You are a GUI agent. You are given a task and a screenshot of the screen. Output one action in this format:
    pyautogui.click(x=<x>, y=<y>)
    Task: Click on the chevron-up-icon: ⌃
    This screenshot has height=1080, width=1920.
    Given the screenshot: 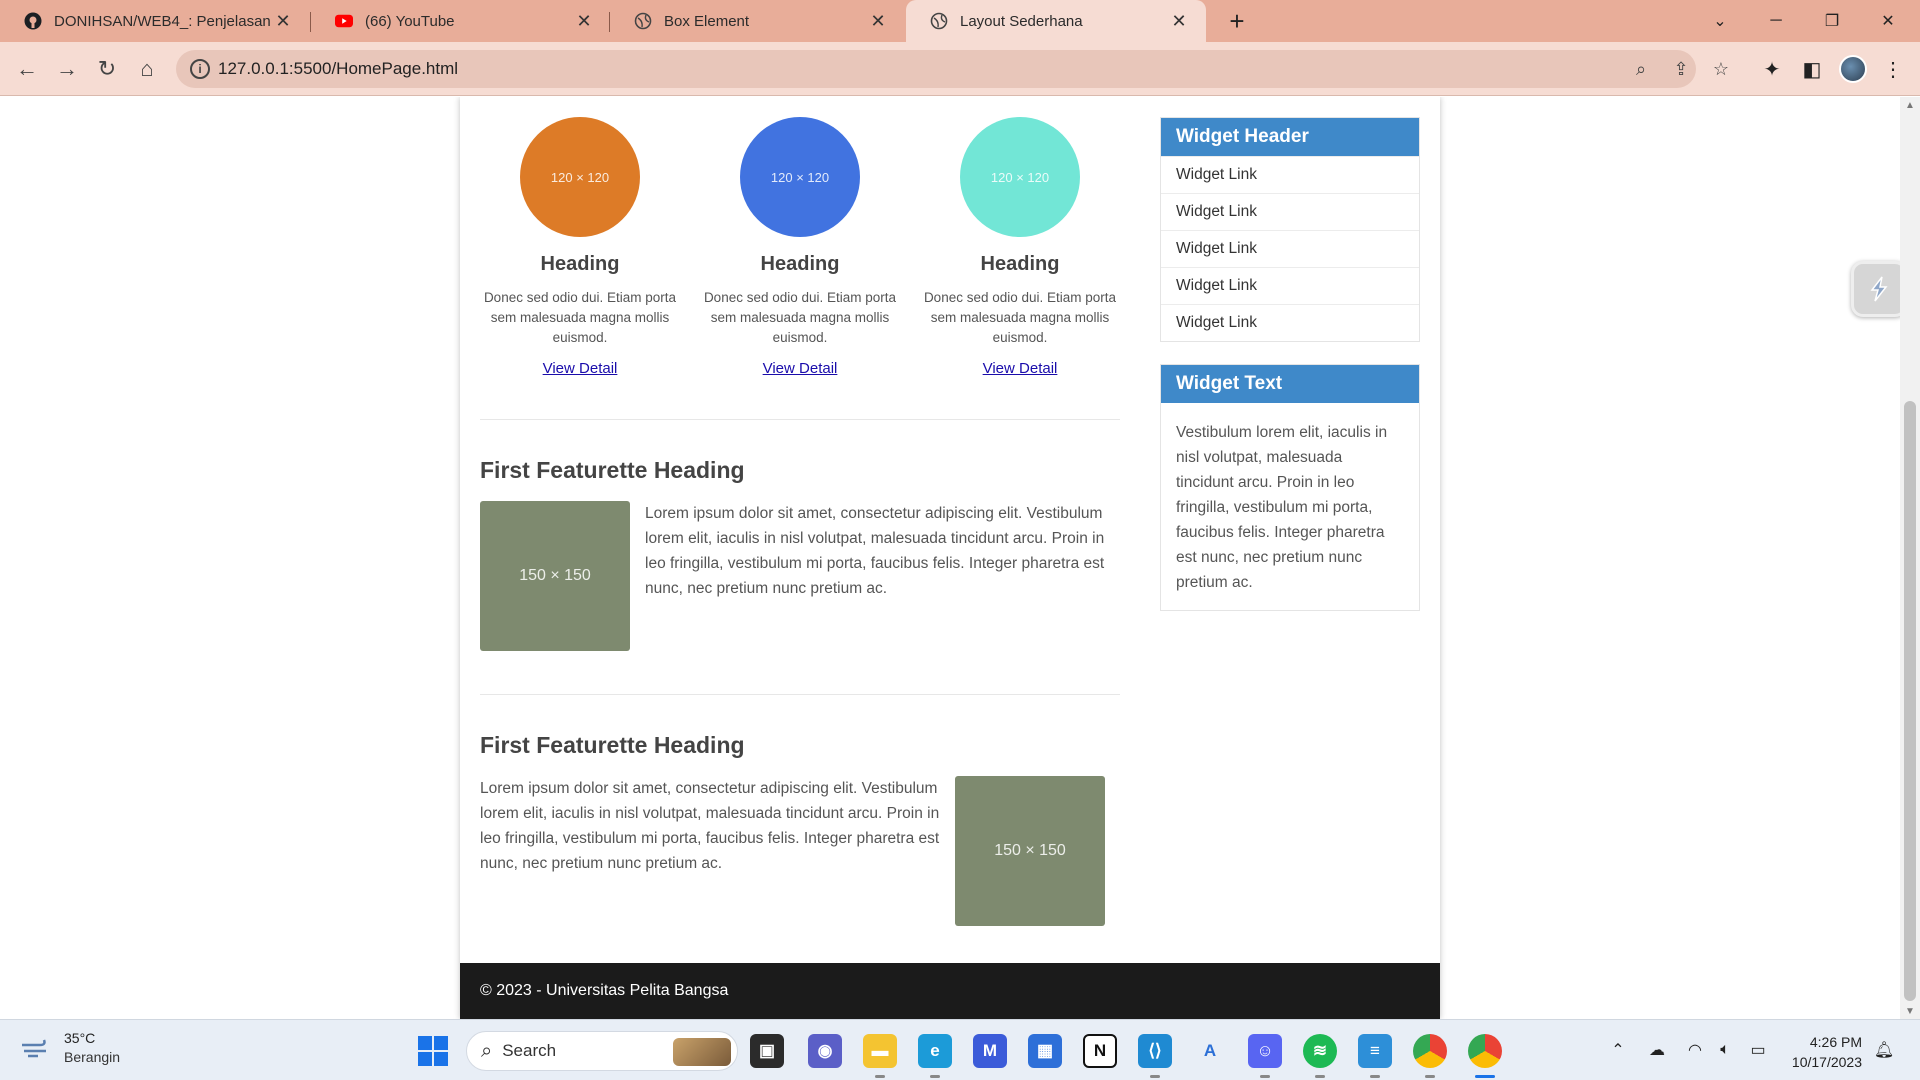 What is the action you would take?
    pyautogui.click(x=1618, y=1050)
    